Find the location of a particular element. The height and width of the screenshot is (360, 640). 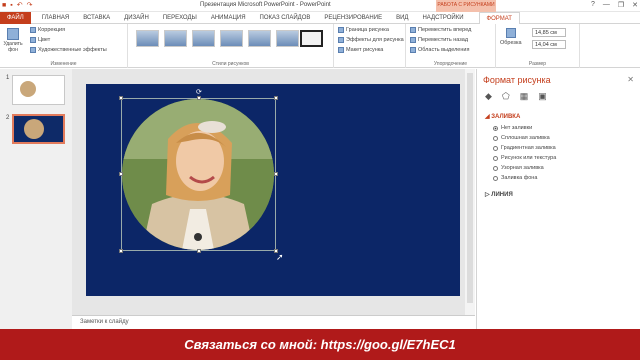

fill-option-gradient: Градиентная заливка is located at coordinates (524, 148).